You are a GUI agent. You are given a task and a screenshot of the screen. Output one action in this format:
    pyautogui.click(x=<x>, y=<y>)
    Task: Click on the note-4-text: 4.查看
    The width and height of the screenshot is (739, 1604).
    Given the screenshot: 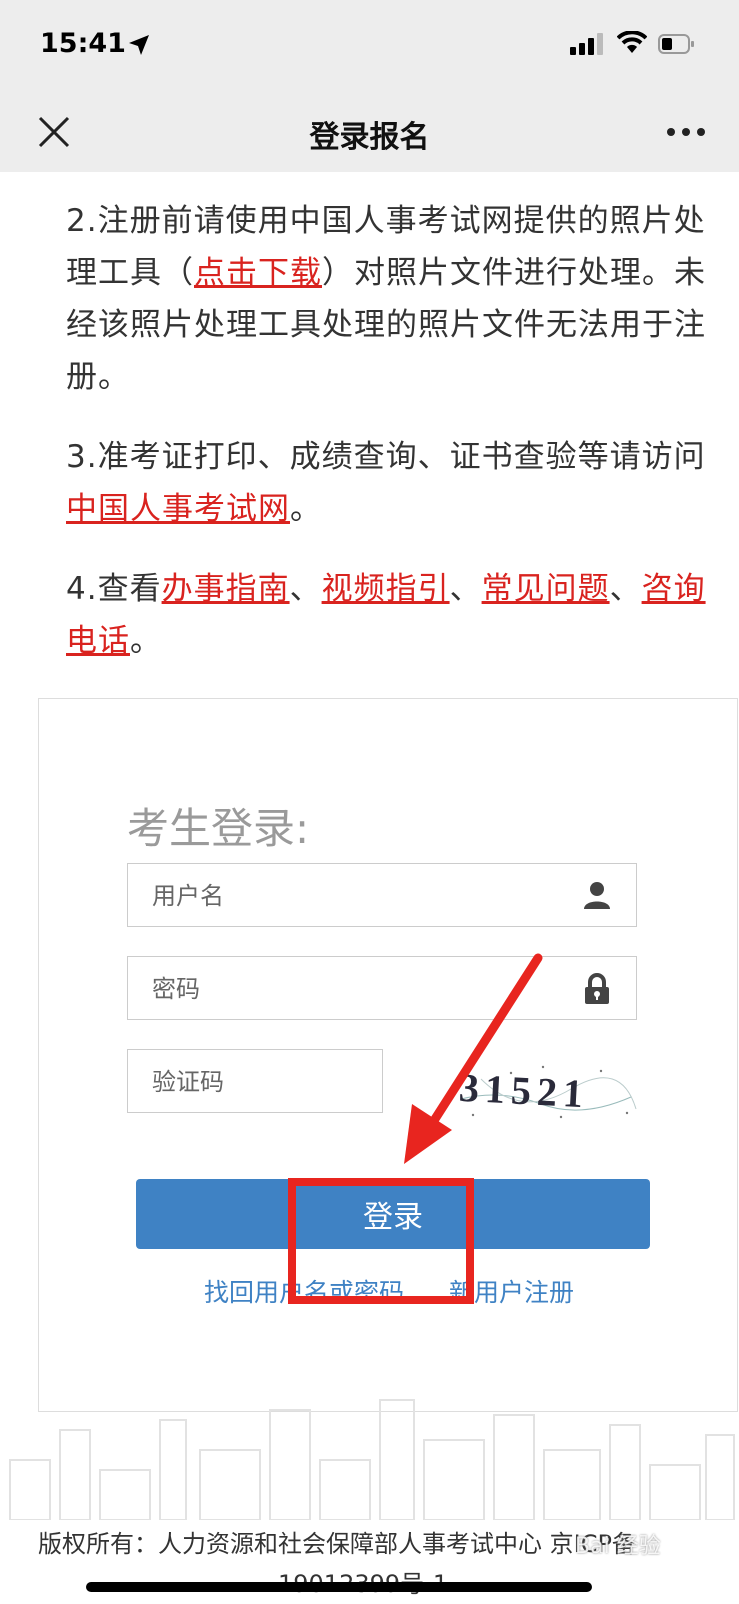 What is the action you would take?
    pyautogui.click(x=114, y=589)
    